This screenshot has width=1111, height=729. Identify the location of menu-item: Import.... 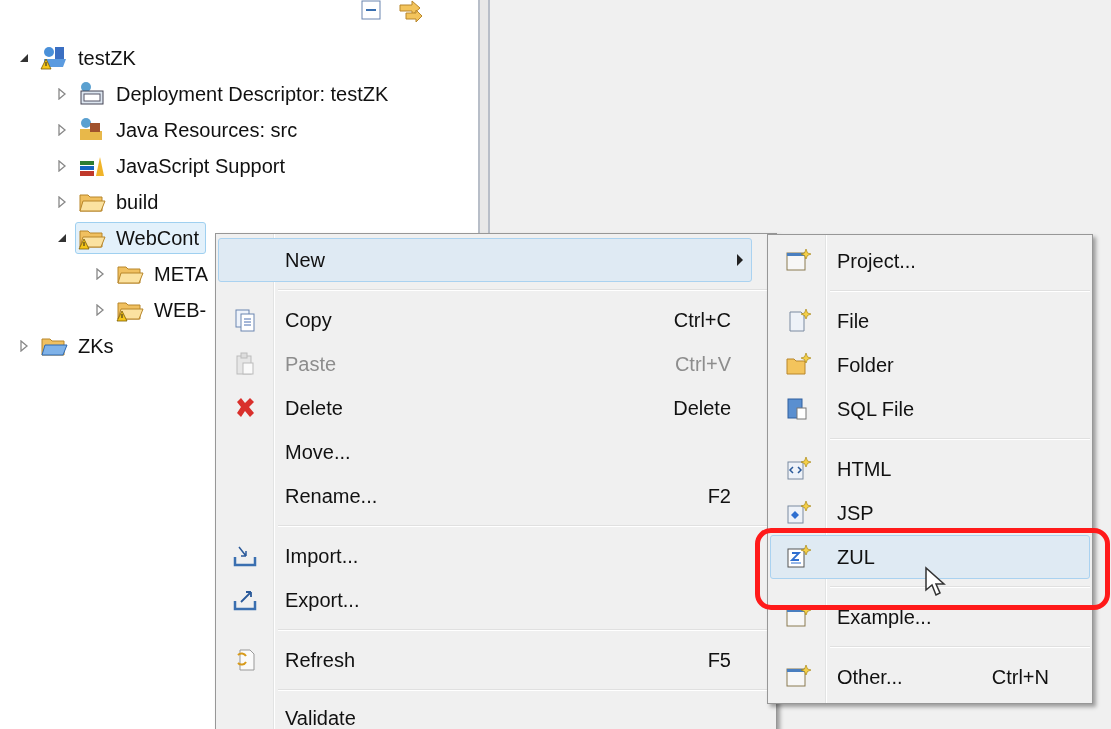
(485, 556).